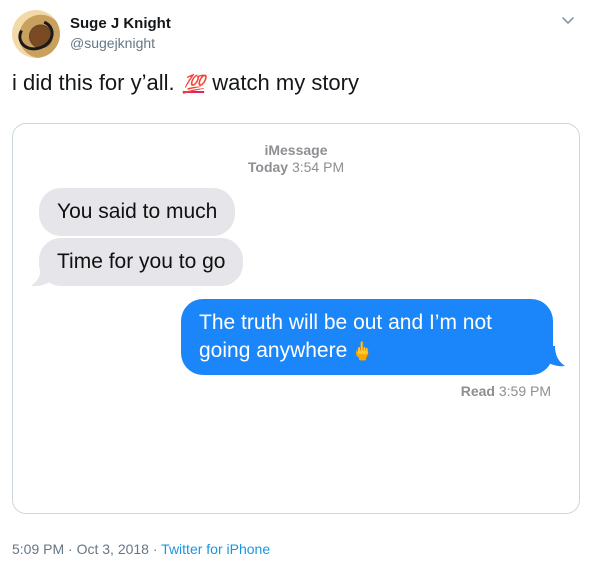 Image resolution: width=591 pixels, height=570 pixels. Describe the element at coordinates (362, 351) in the screenshot. I see `middle-finger-emoji: 🖕` at that location.